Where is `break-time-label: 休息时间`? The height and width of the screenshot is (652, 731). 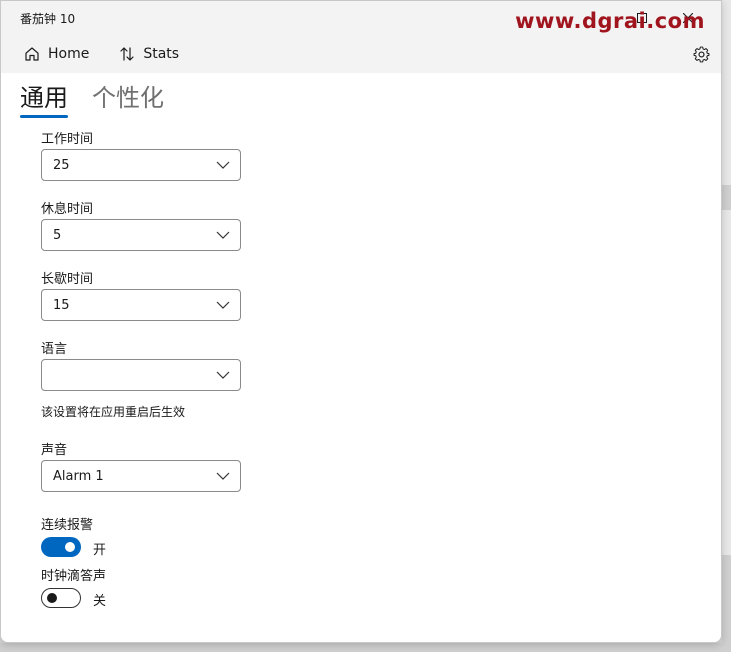
break-time-label: 休息时间 is located at coordinates (67, 209).